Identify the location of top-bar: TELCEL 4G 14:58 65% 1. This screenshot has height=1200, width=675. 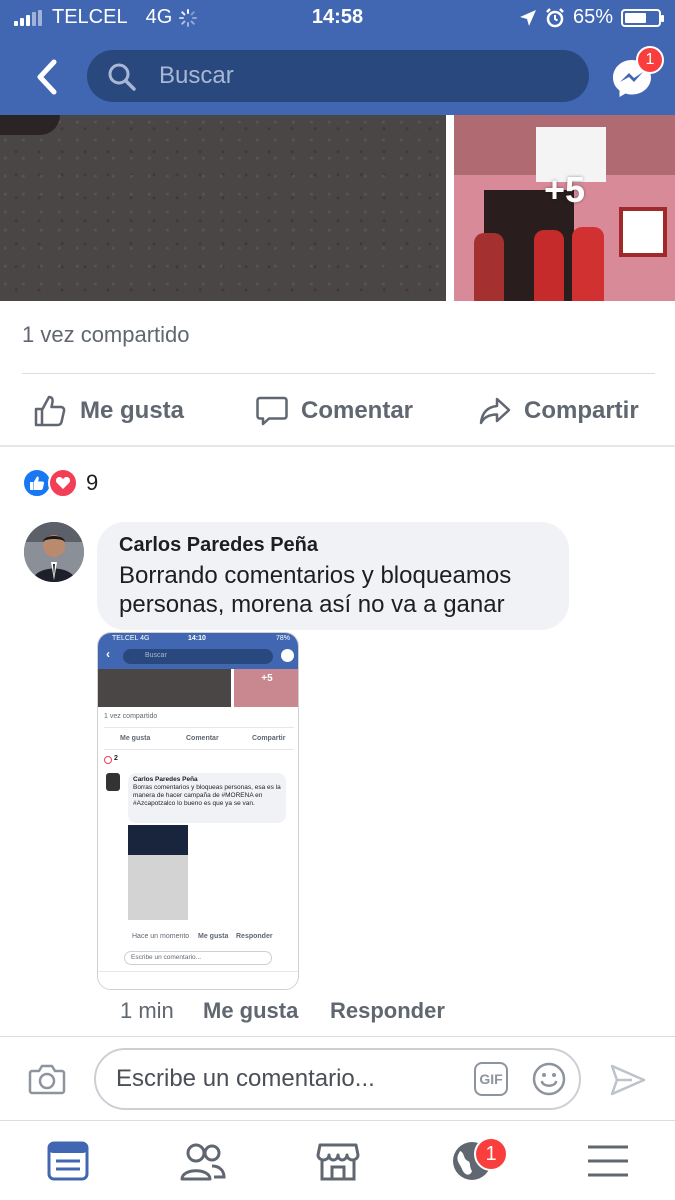
(337, 57).